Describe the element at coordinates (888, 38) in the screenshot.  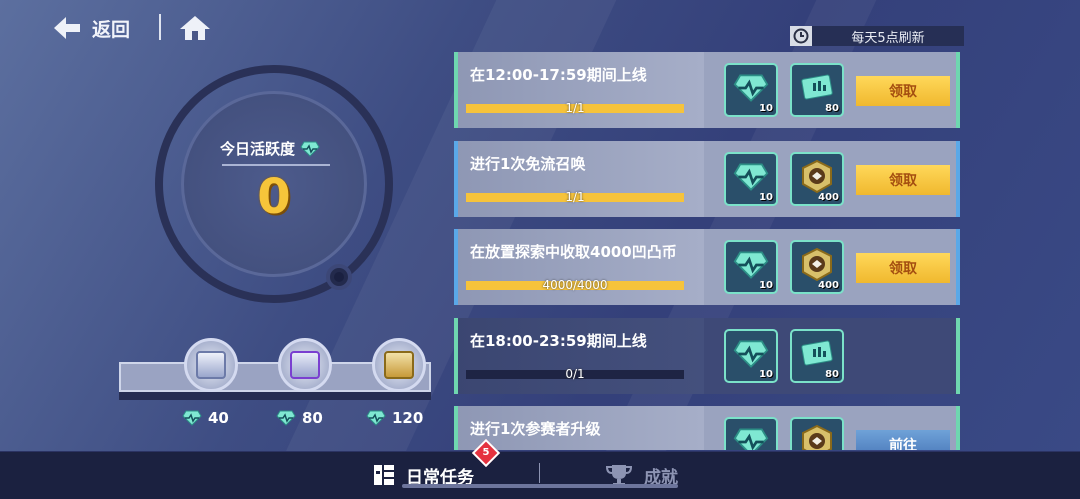
I see `refresh-text: 每天5点刷新` at that location.